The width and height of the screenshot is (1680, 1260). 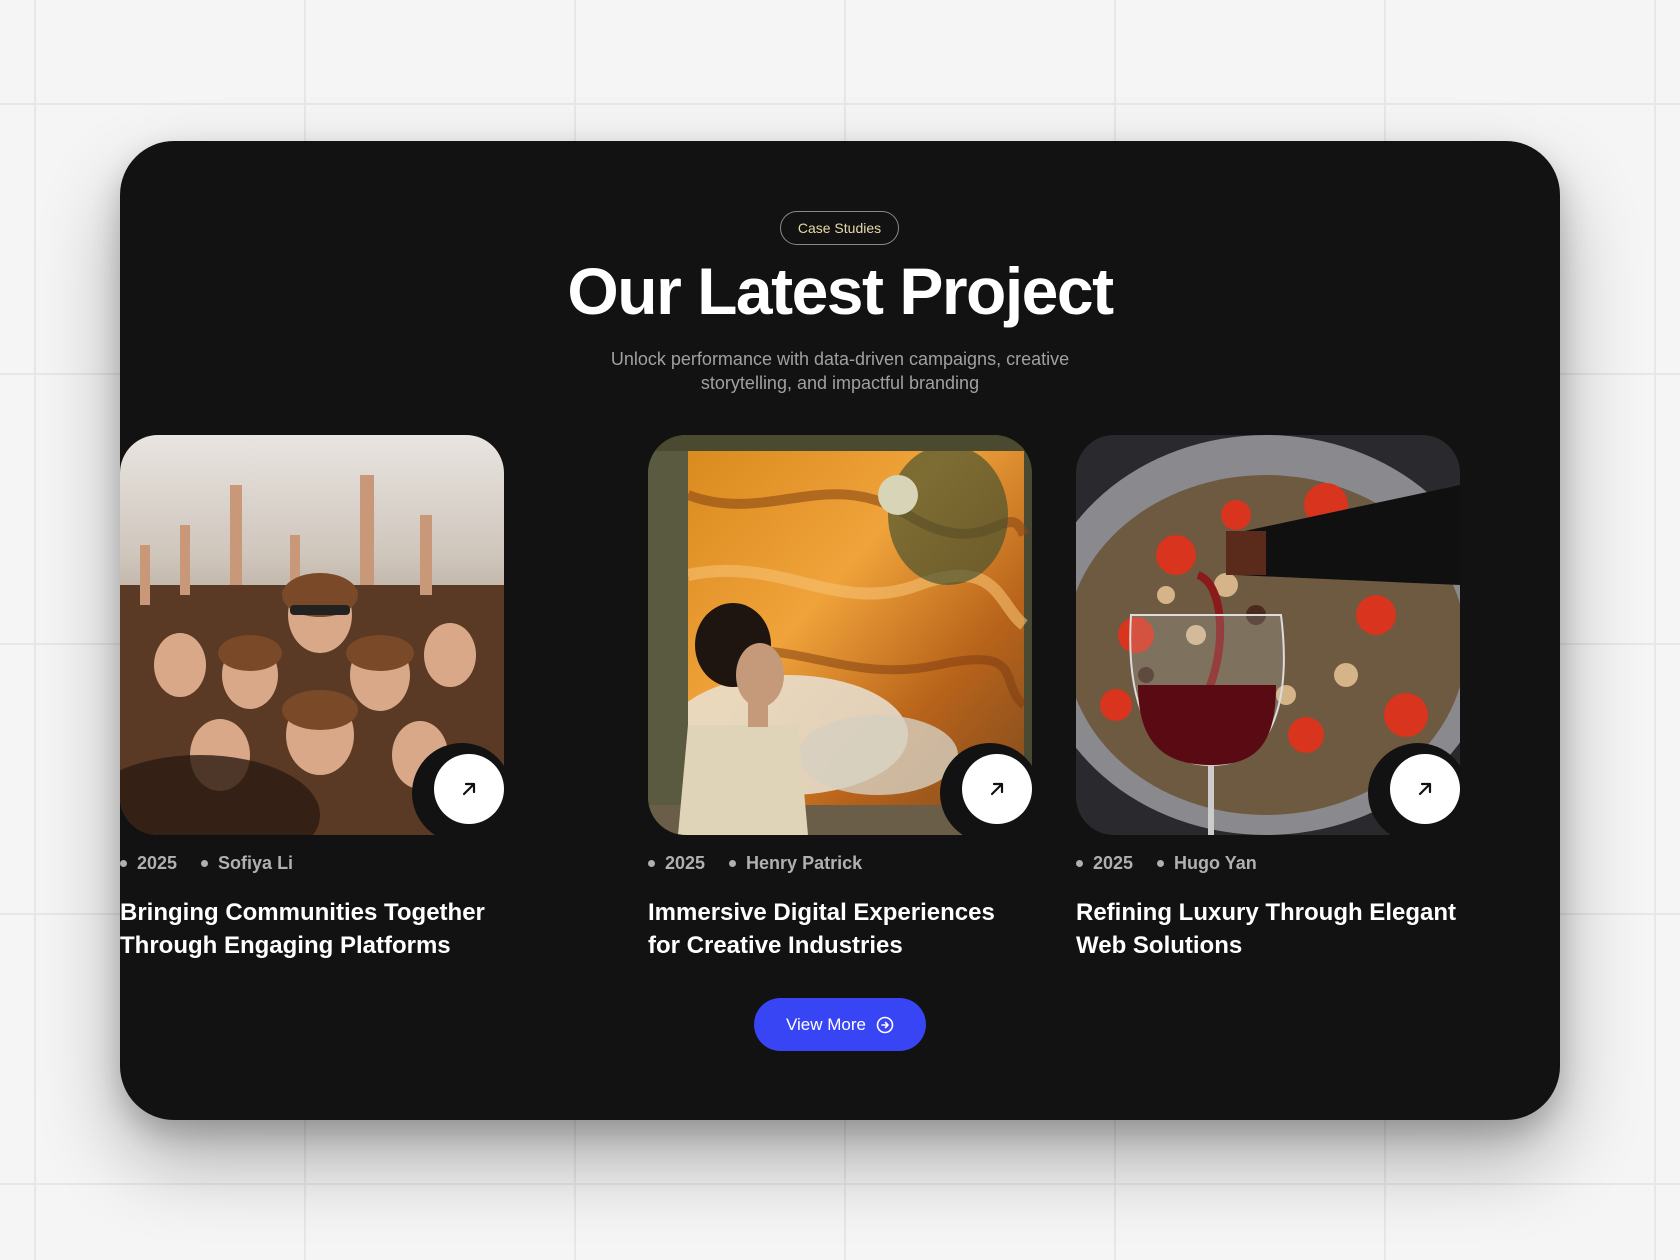 I want to click on project-author: Hugo Yan, so click(x=1215, y=863).